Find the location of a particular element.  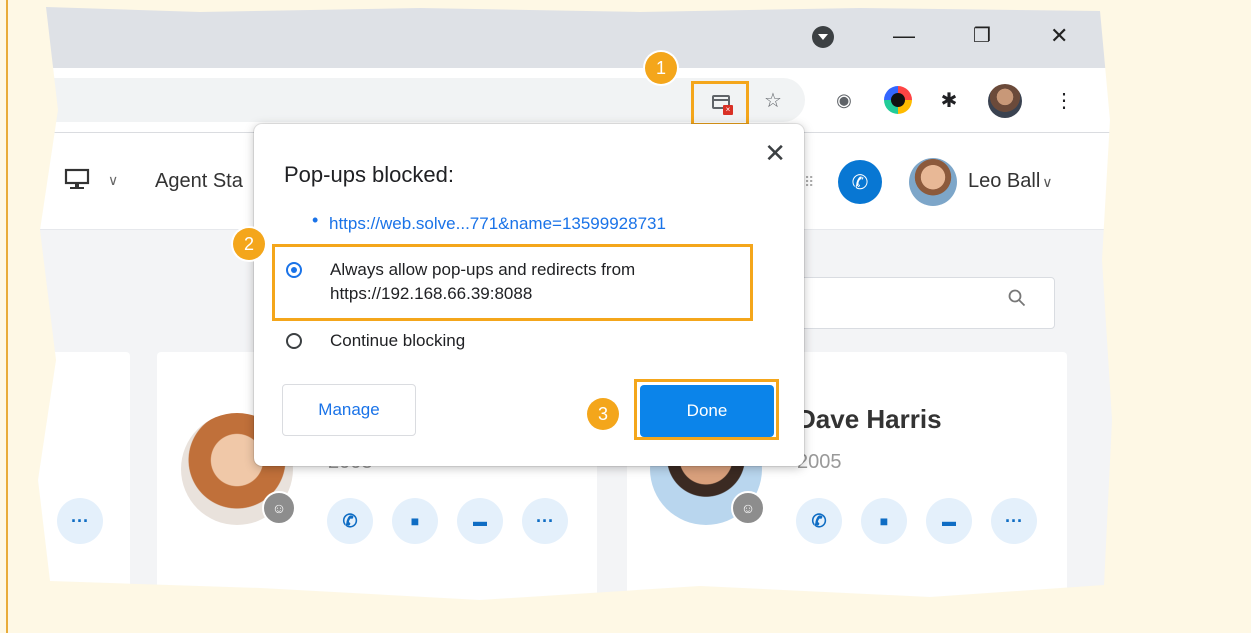

dialog-title: Pop-ups blocked: is located at coordinates (369, 174).